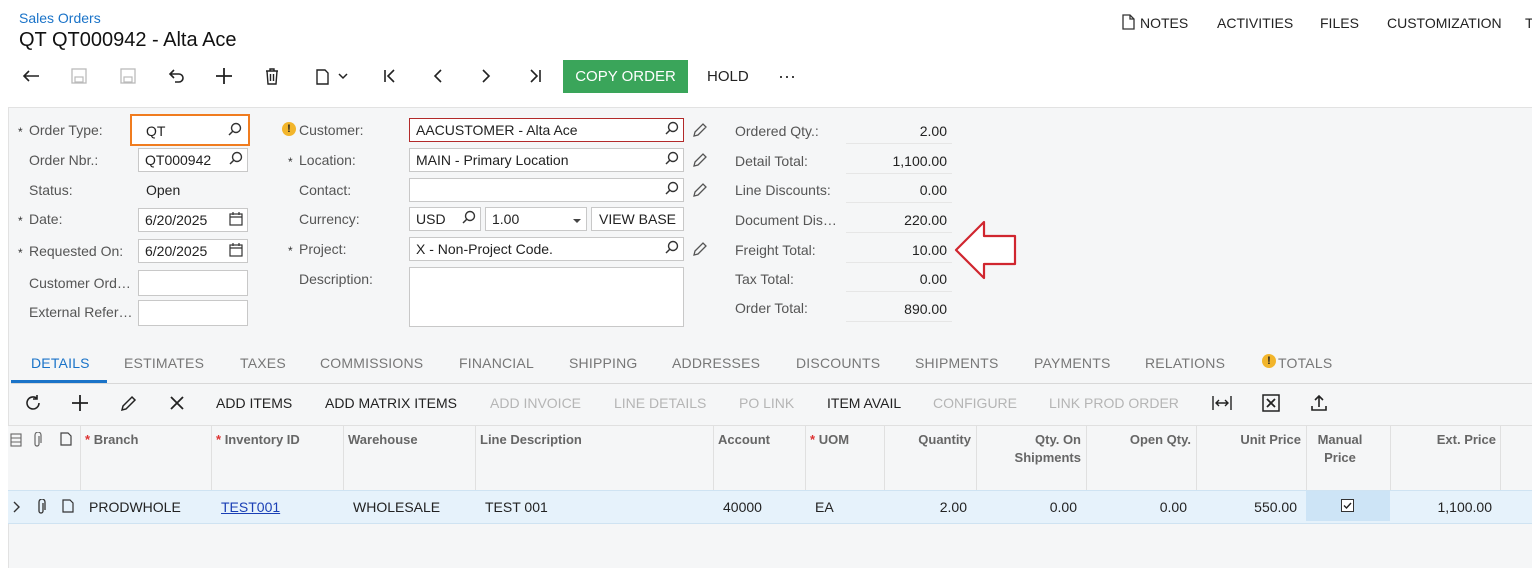 Image resolution: width=1532 pixels, height=568 pixels. I want to click on project-field: X - Non-Project Code., so click(546, 249).